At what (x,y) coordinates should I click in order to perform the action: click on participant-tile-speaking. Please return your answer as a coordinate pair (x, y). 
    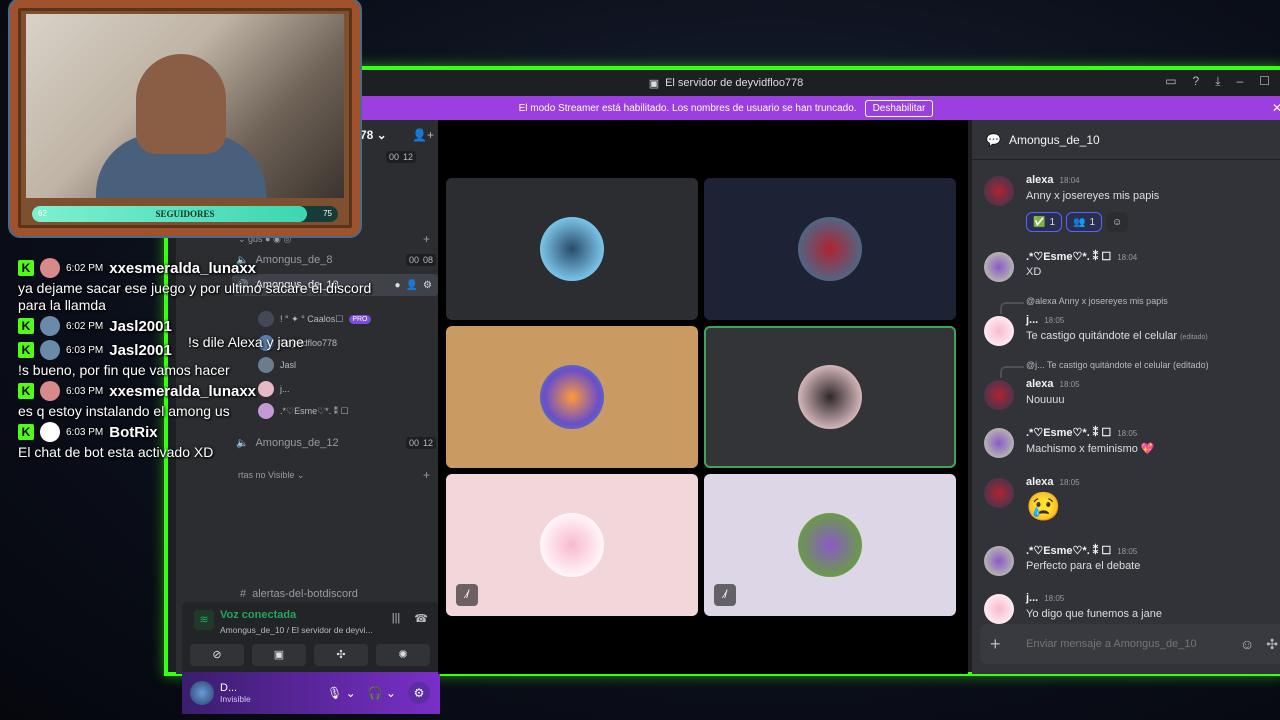
    Looking at the image, I should click on (830, 397).